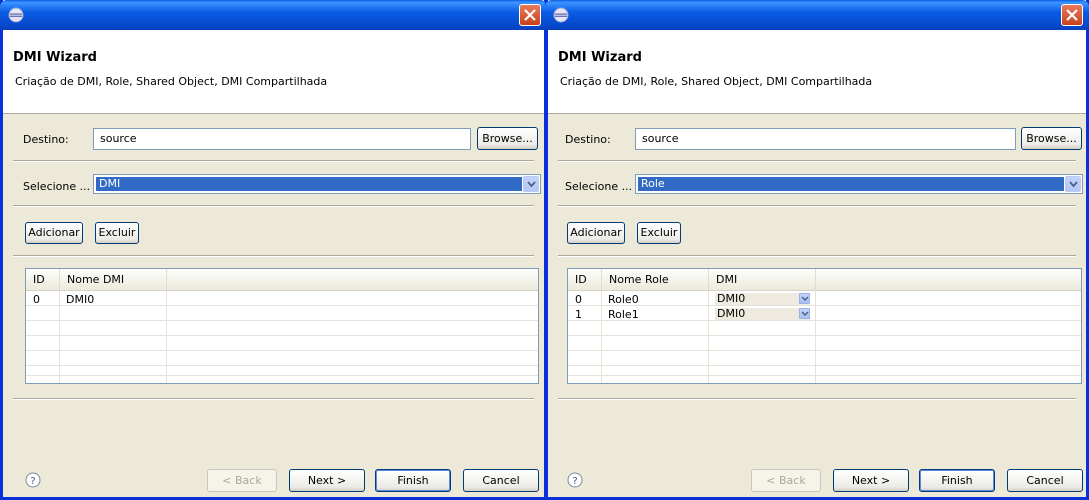 The width and height of the screenshot is (1089, 500). I want to click on table-header: ID Nome DMI, so click(282, 280).